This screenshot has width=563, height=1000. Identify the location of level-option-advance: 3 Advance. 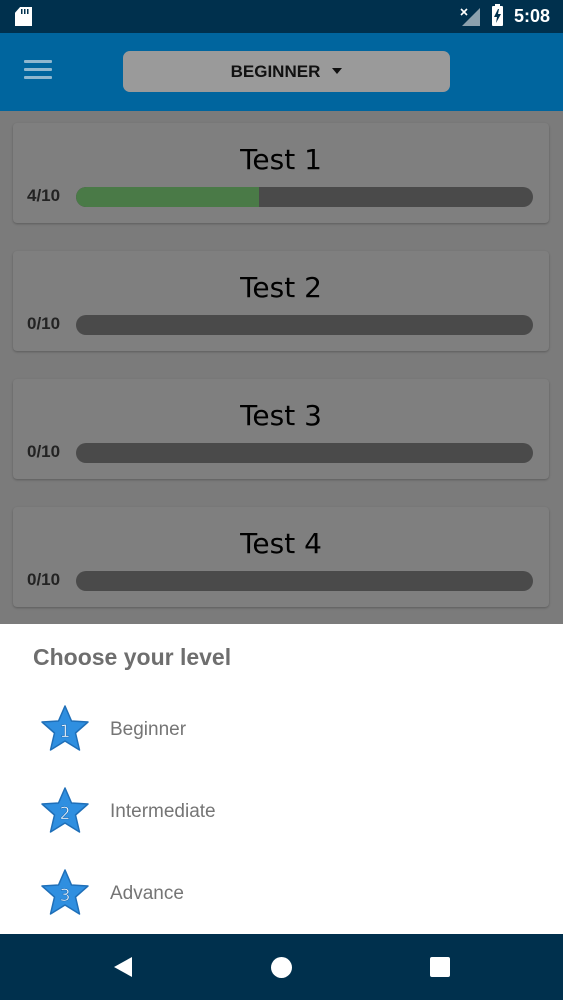
(281, 903).